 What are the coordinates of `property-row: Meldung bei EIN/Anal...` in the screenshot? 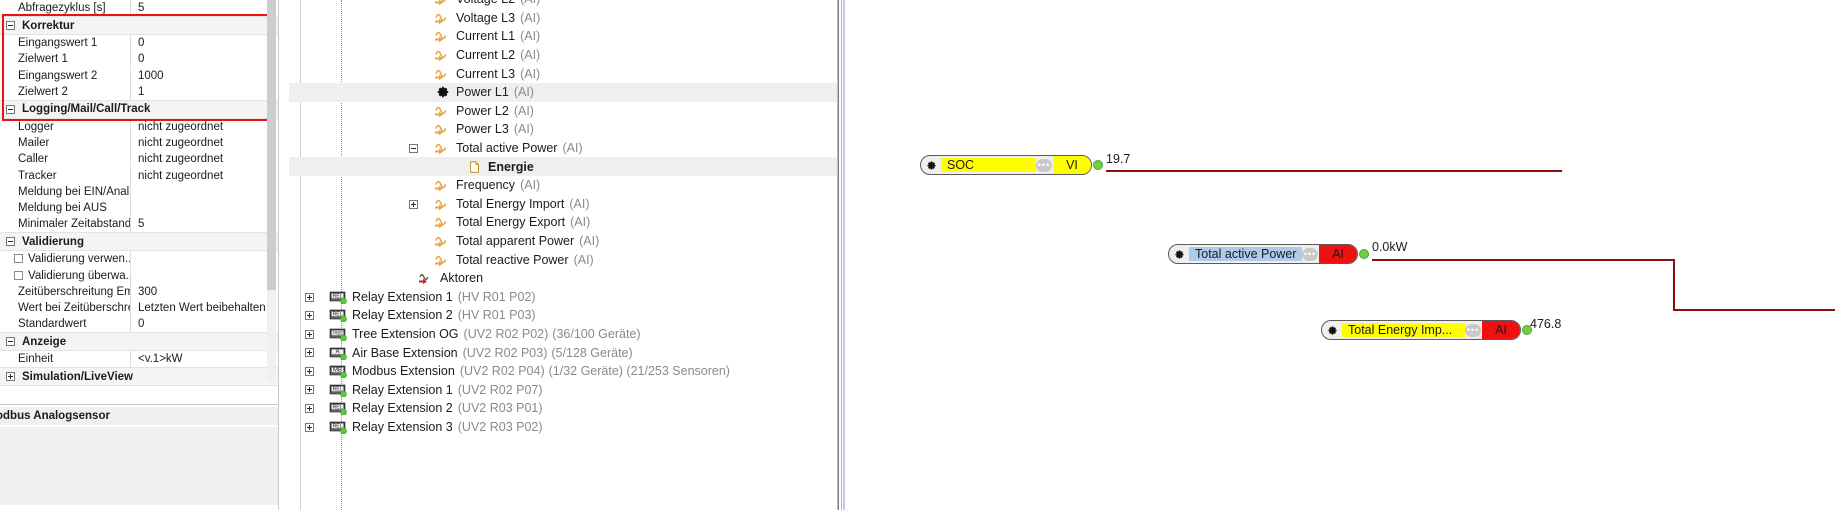 It's located at (139, 191).